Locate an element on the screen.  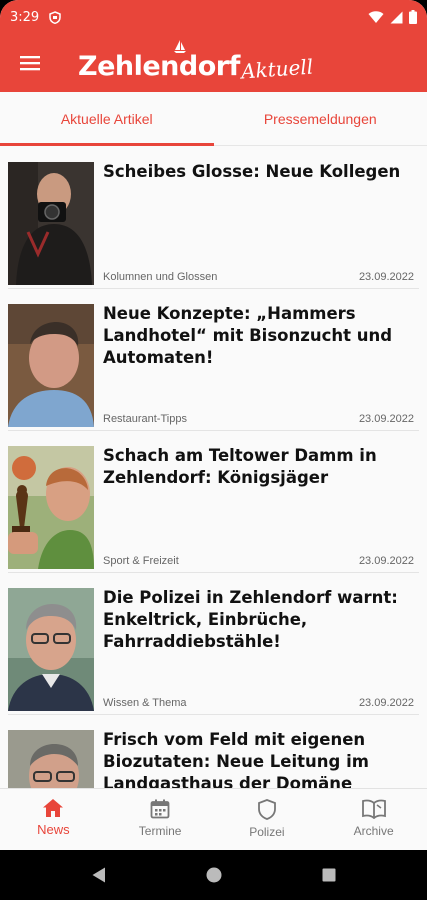
tab-bar: Aktuelle Artikel Pressemeldungen is located at coordinates (213, 119).